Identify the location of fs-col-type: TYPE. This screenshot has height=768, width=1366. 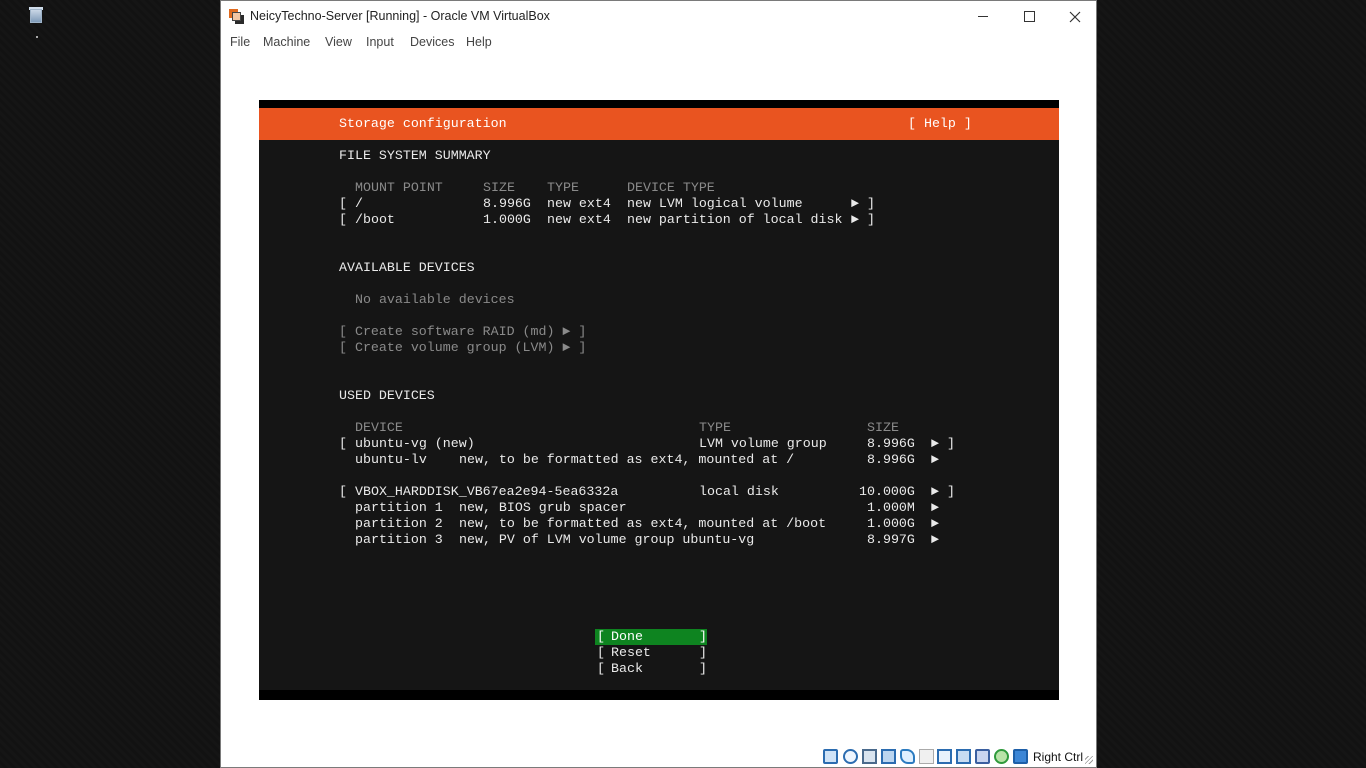
(563, 187).